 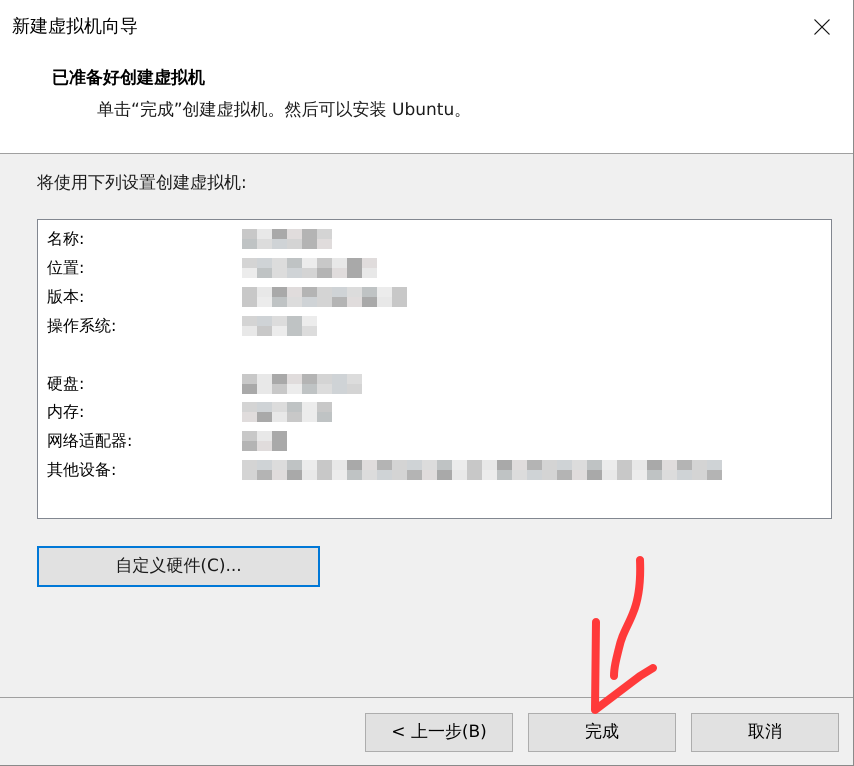 What do you see at coordinates (90, 441) in the screenshot?
I see `setting-label: 网络适配器:` at bounding box center [90, 441].